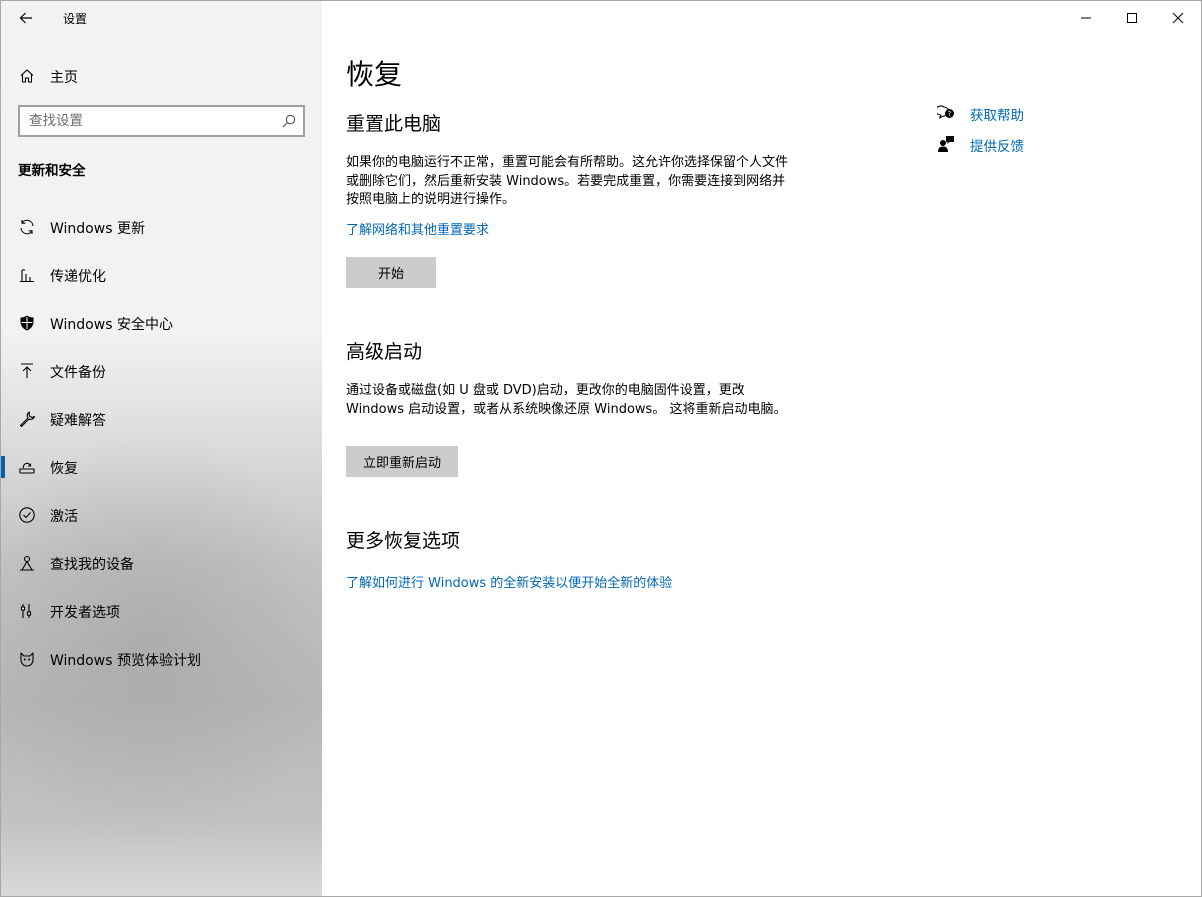 The height and width of the screenshot is (897, 1202). Describe the element at coordinates (125, 661) in the screenshot. I see `sidebar-item-label: Windows 预览体验计划` at that location.